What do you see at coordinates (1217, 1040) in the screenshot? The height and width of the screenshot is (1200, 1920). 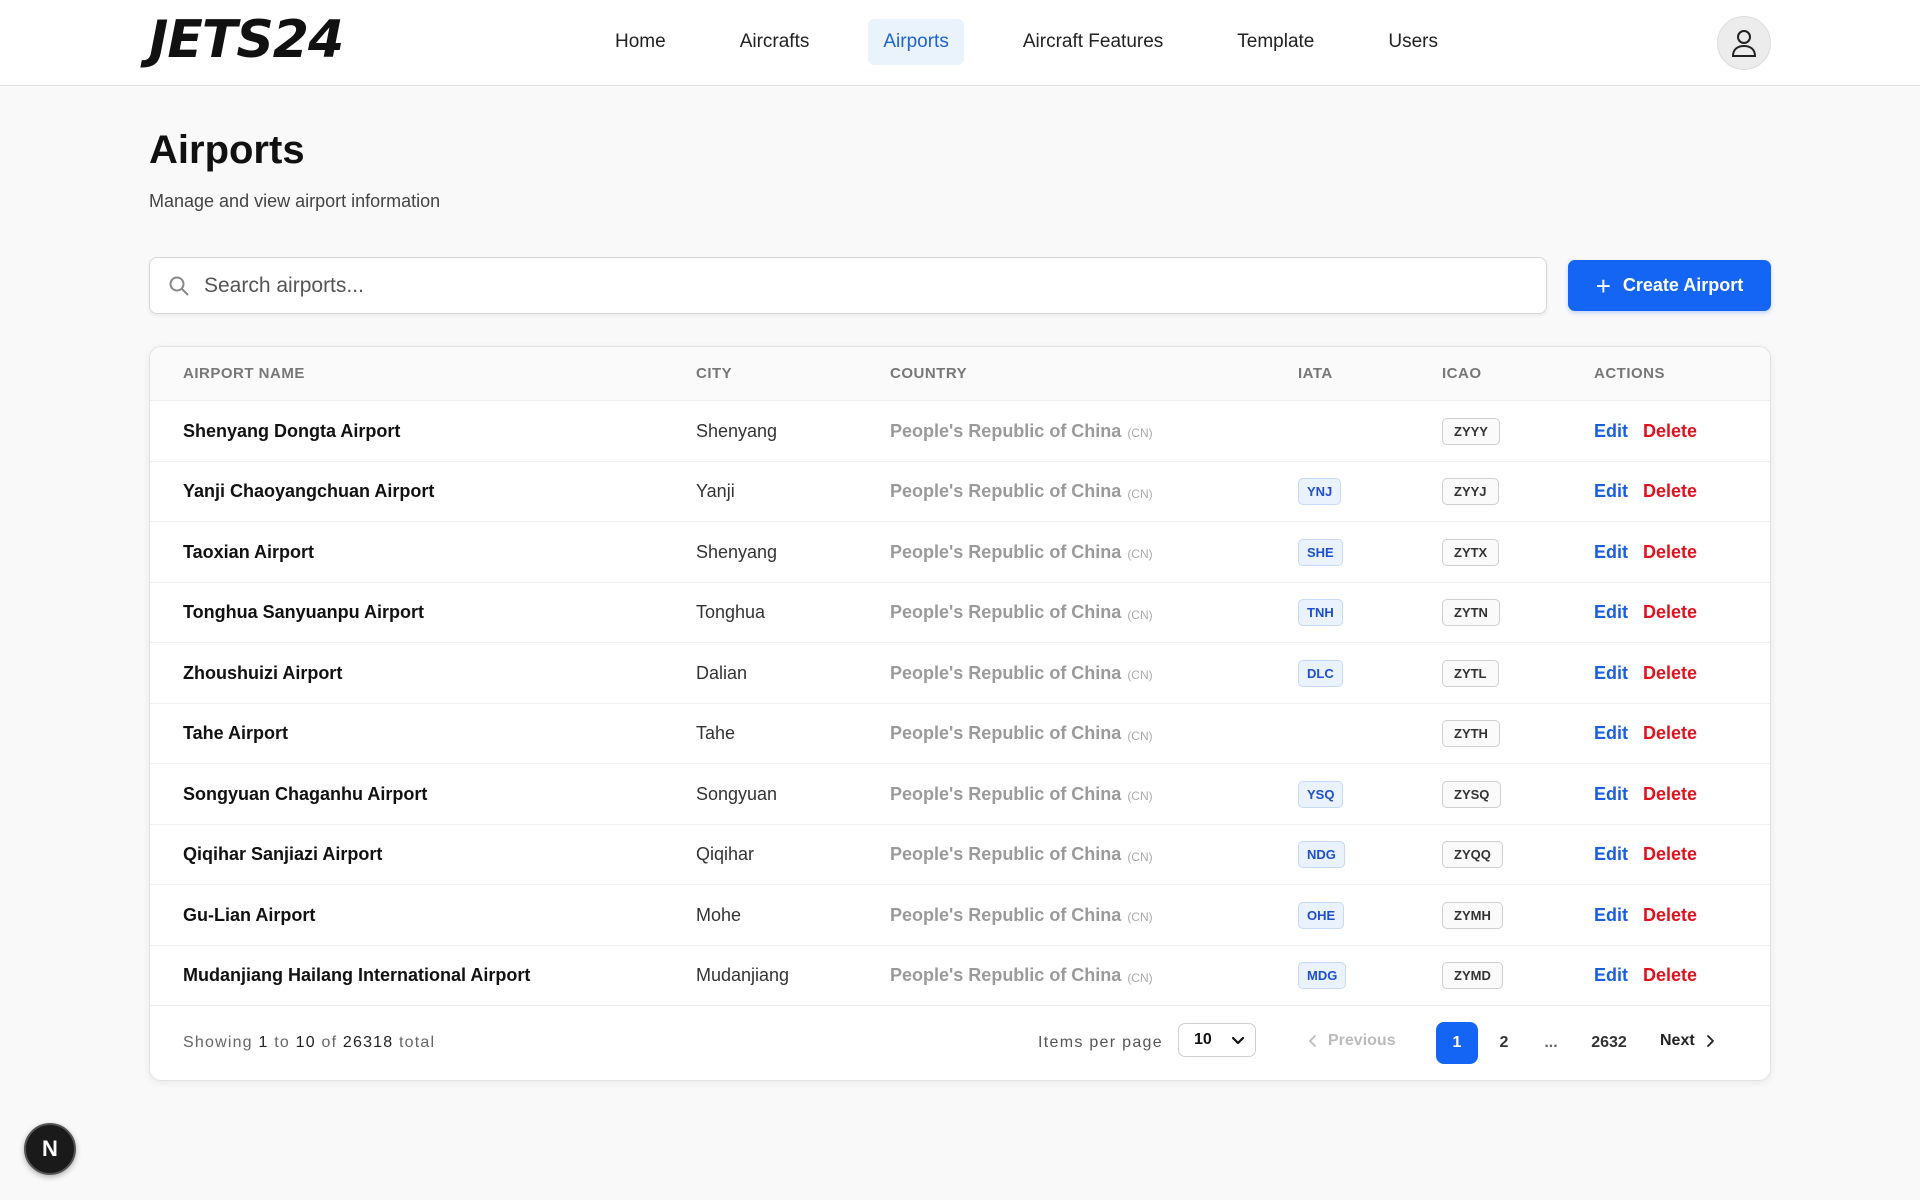 I see `items-per-page-select: 10` at bounding box center [1217, 1040].